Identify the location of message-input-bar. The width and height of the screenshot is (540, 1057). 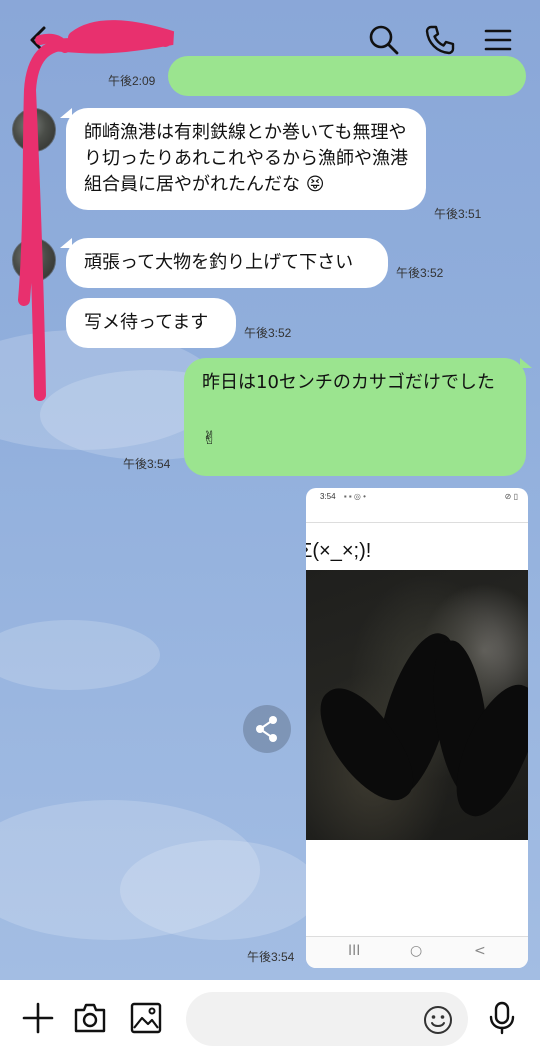
(270, 1018).